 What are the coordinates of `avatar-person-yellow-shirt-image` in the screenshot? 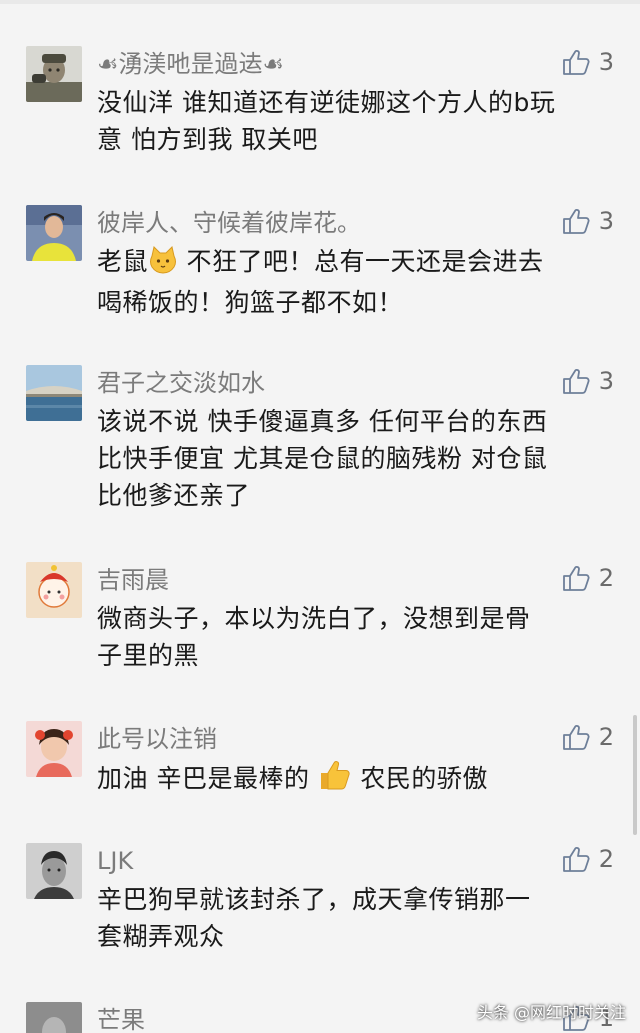 It's located at (54, 233).